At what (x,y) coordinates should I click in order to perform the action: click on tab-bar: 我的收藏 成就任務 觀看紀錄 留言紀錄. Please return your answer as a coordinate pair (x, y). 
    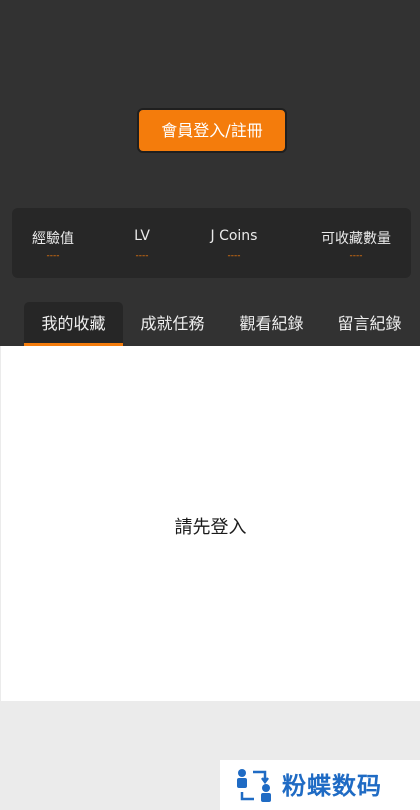
    Looking at the image, I should click on (210, 323).